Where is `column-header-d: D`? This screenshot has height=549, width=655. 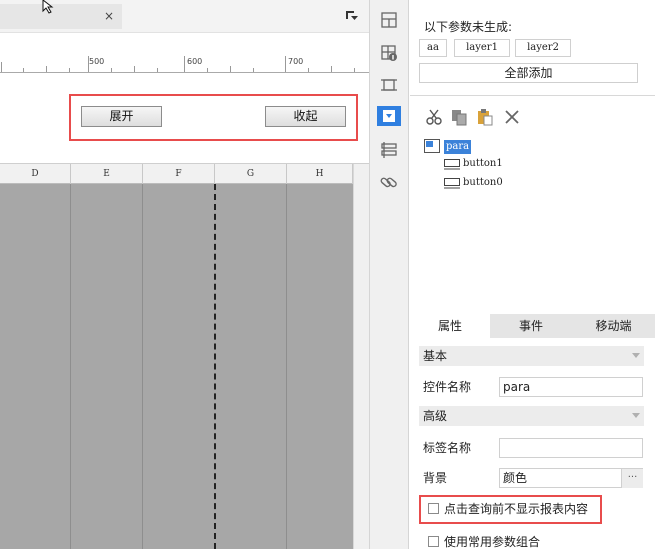
column-header-d: D is located at coordinates (35, 174).